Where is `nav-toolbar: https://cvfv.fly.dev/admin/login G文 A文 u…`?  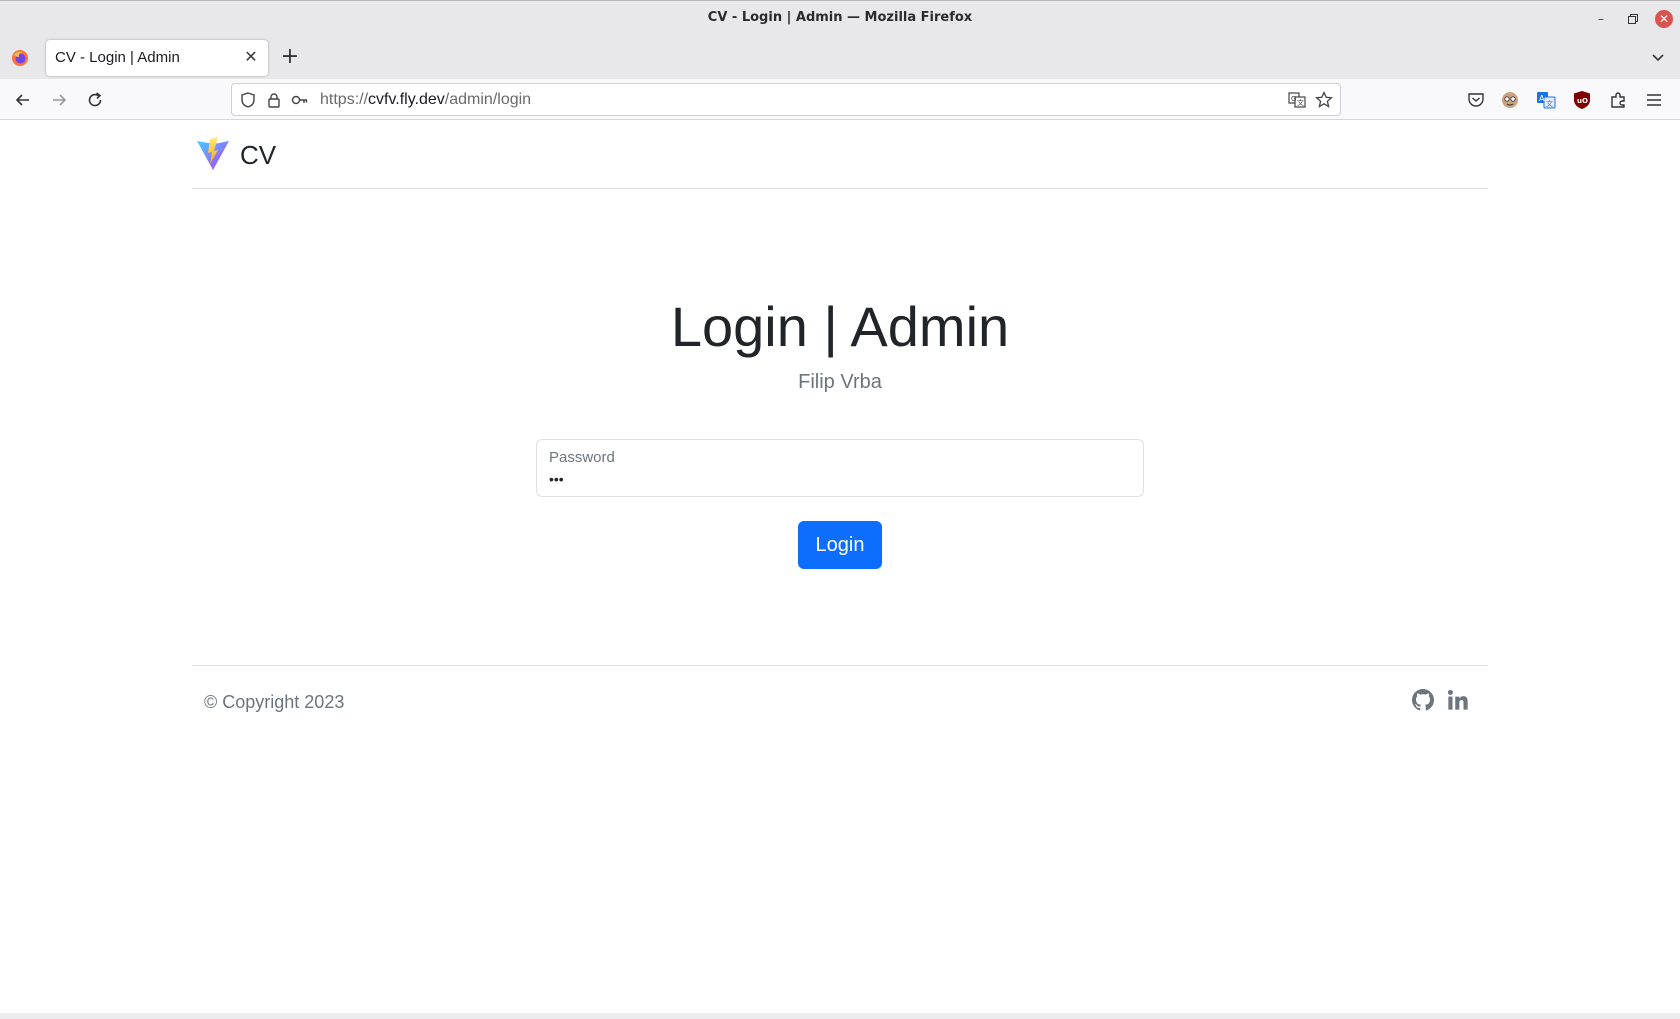 nav-toolbar: https://cvfv.fly.dev/admin/login G文 A文 u… is located at coordinates (840, 99).